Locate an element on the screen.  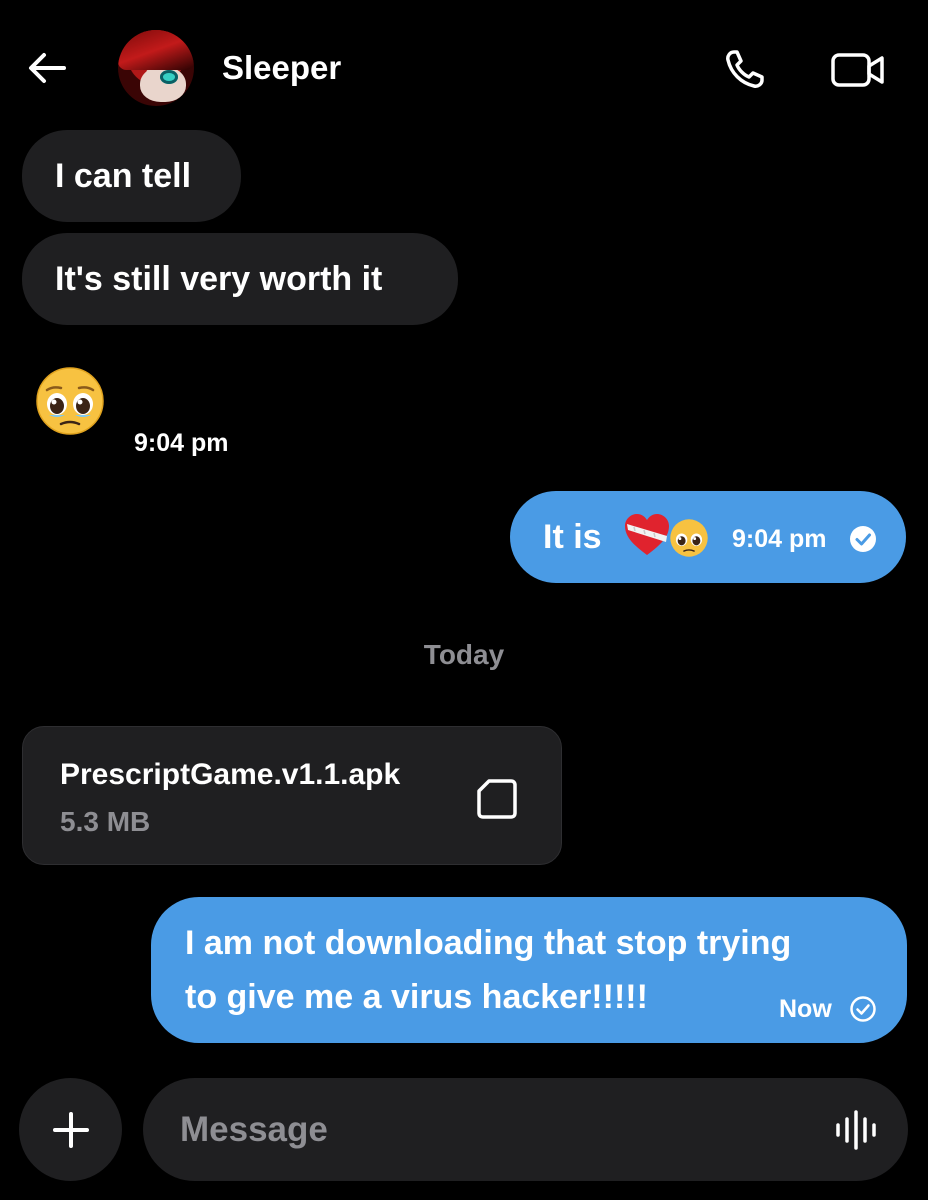
phone-icon is located at coordinates (745, 69).